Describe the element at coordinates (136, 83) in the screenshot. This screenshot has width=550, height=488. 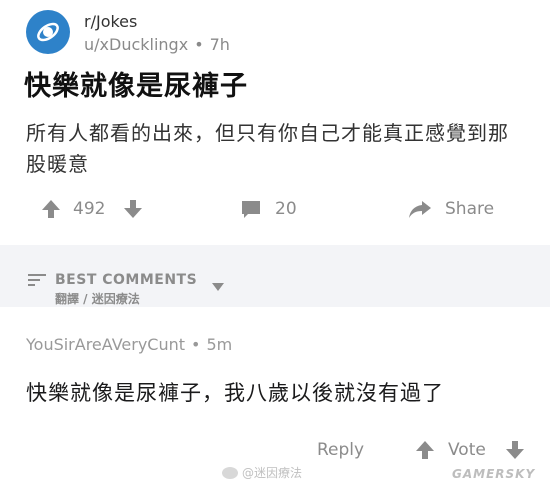
I see `post-title: 快樂就像是尿褲子` at that location.